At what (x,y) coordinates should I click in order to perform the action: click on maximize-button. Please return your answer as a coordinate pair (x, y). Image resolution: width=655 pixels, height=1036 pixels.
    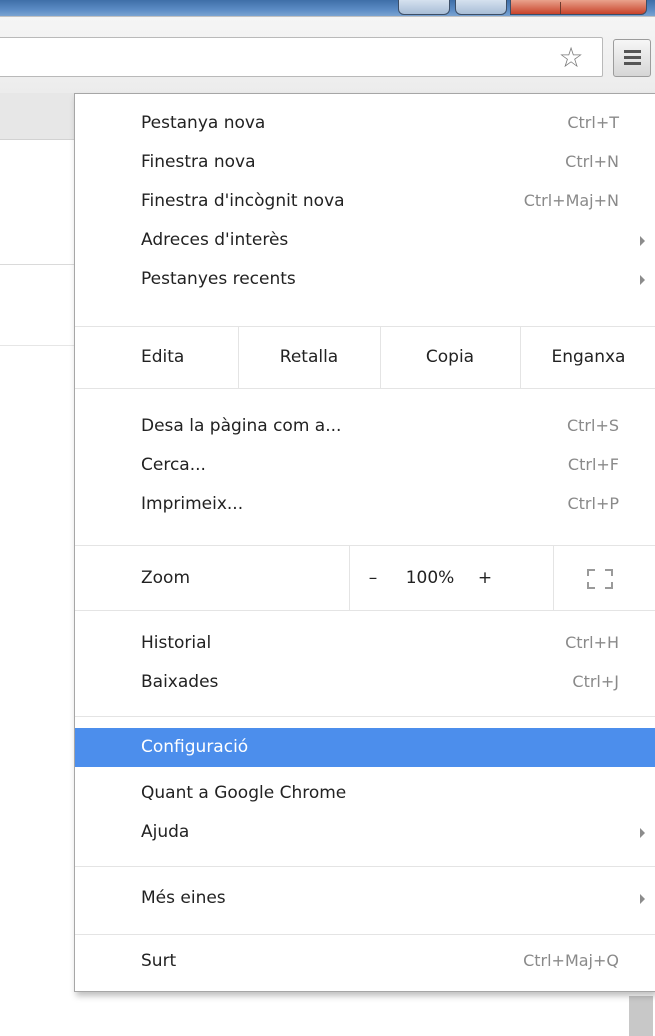
    Looking at the image, I should click on (481, 7).